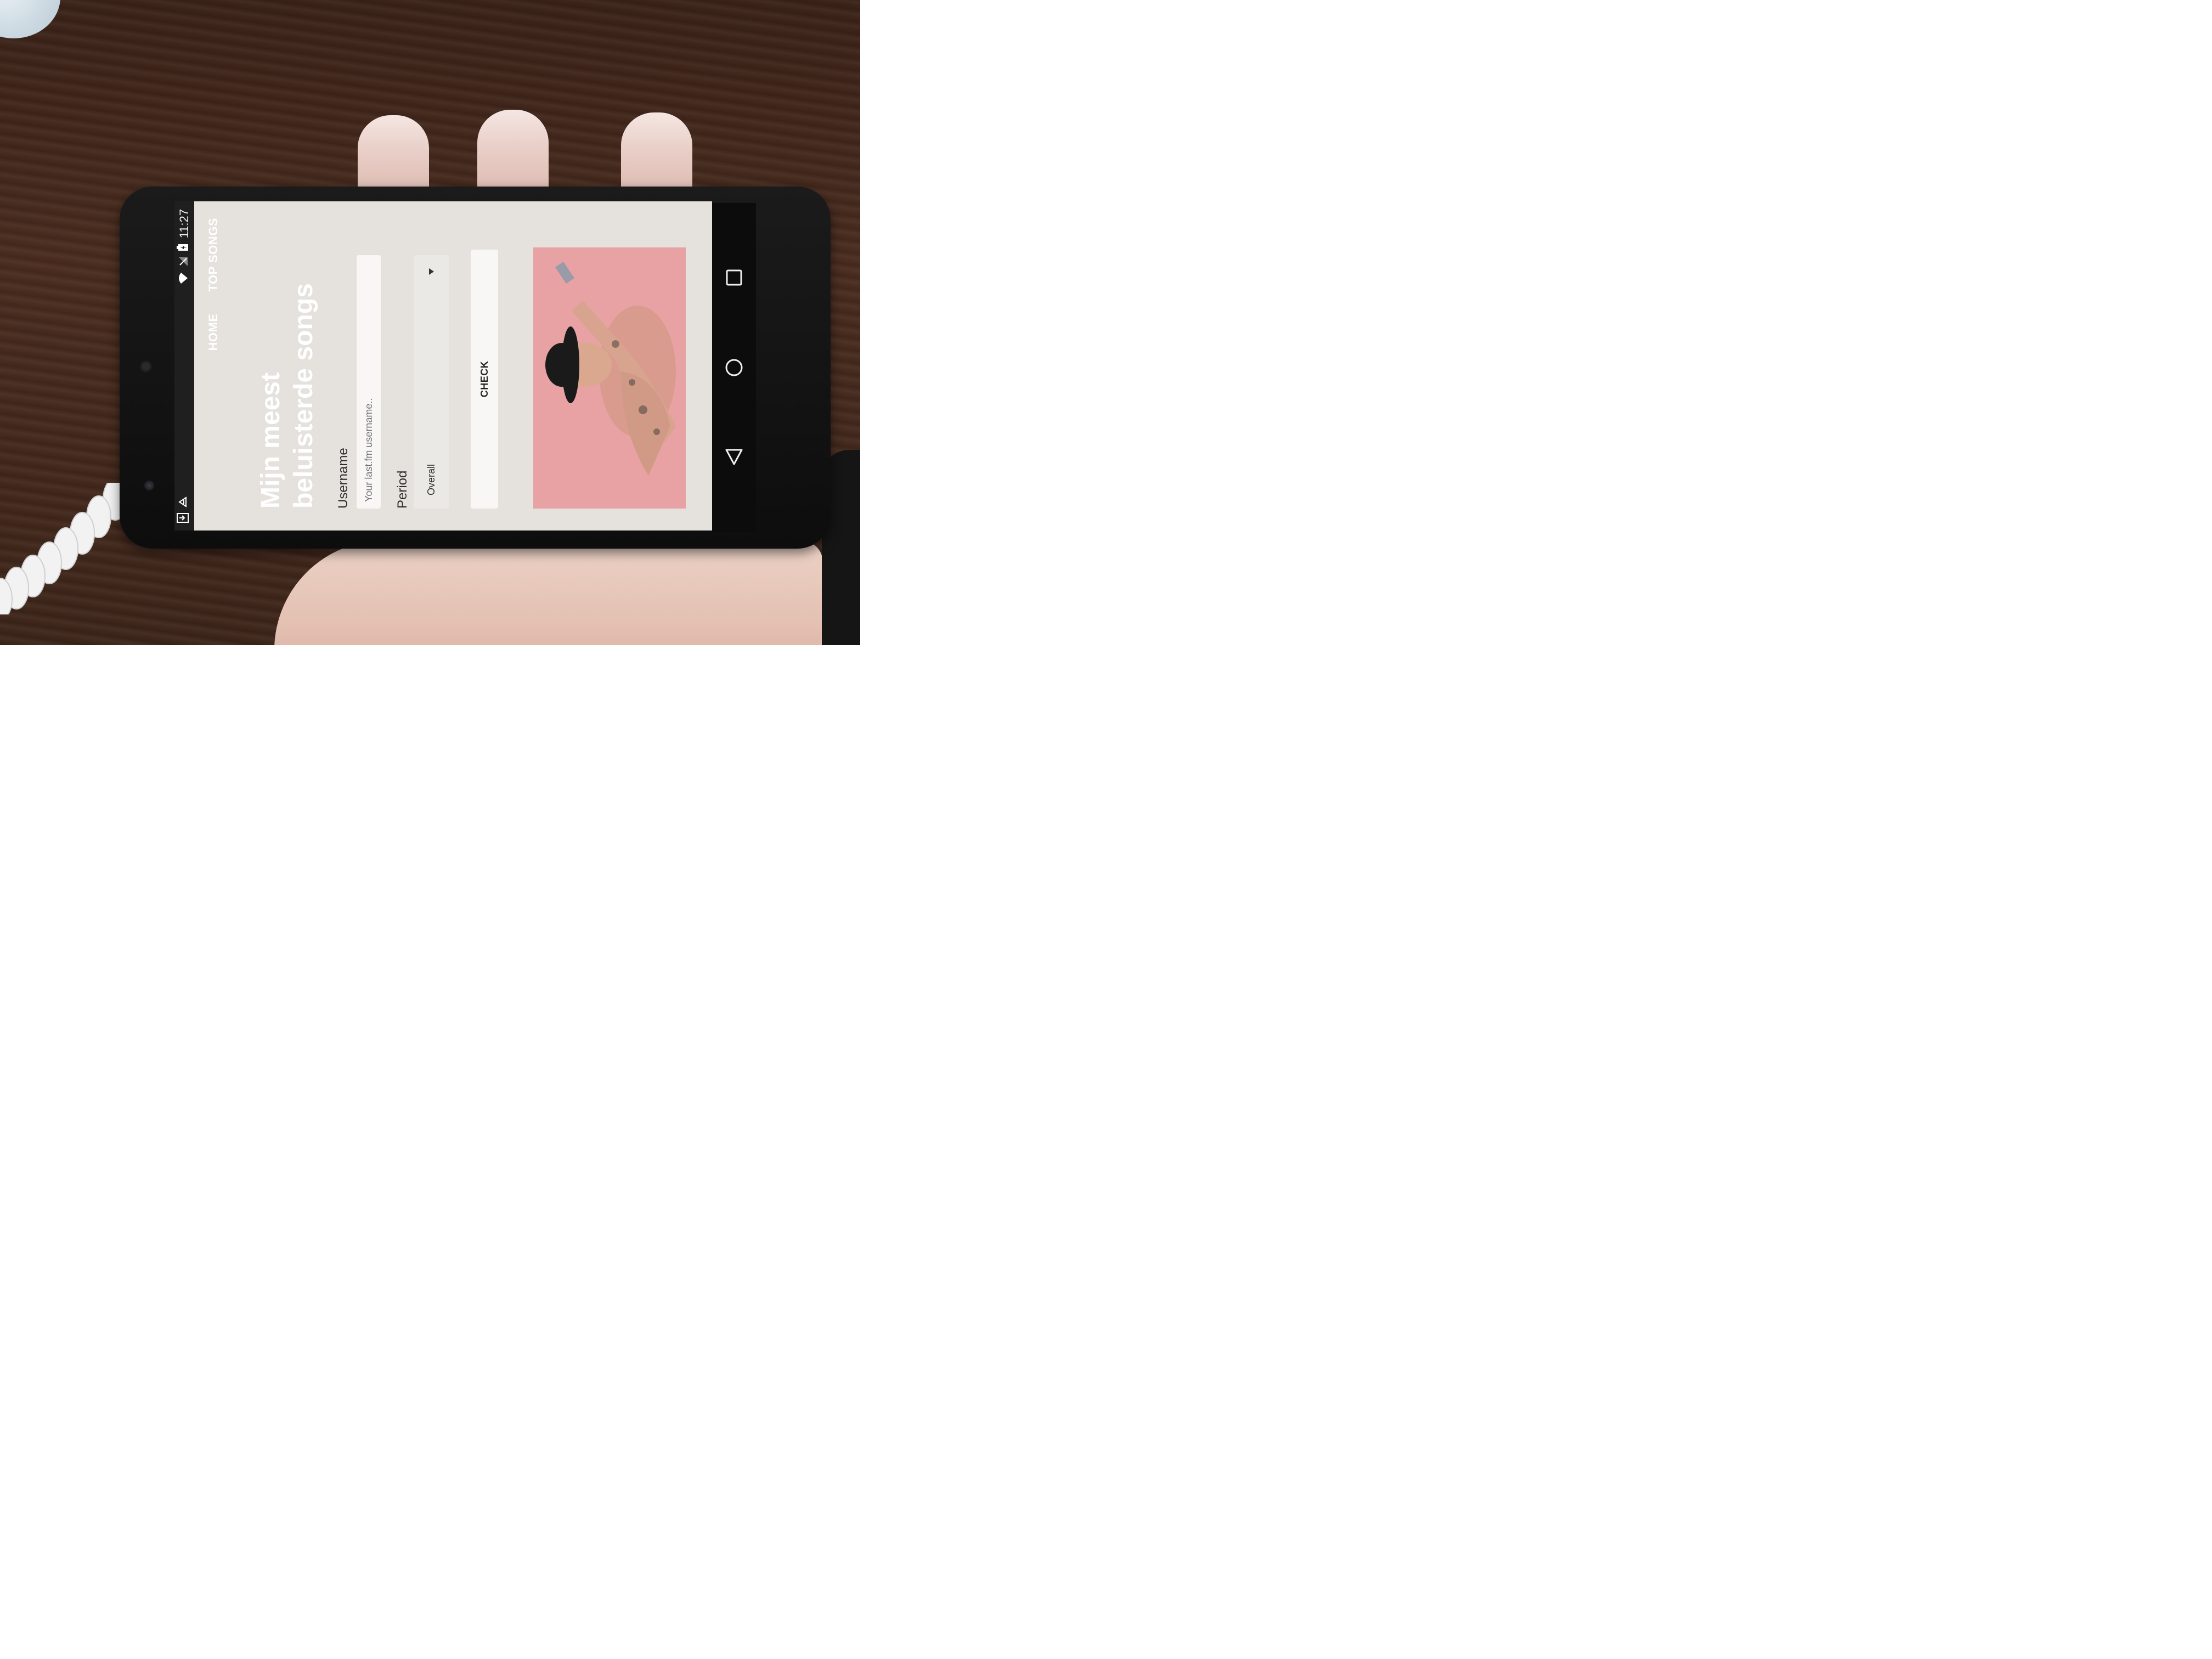 The height and width of the screenshot is (1659, 2212). I want to click on hero-image, so click(610, 378).